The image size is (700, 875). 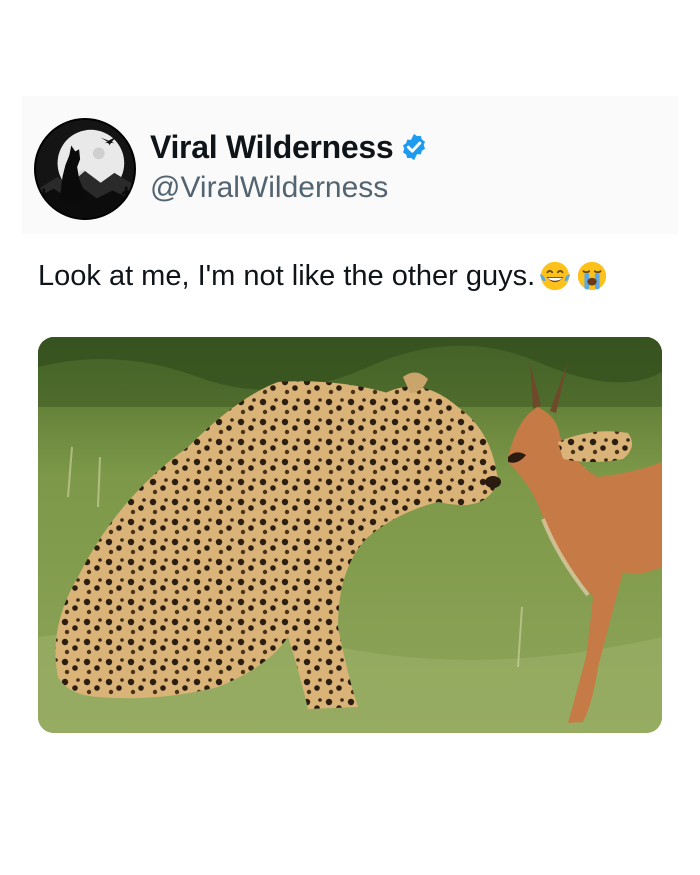 What do you see at coordinates (555, 276) in the screenshot?
I see `face-with-tears-of-joy-icon` at bounding box center [555, 276].